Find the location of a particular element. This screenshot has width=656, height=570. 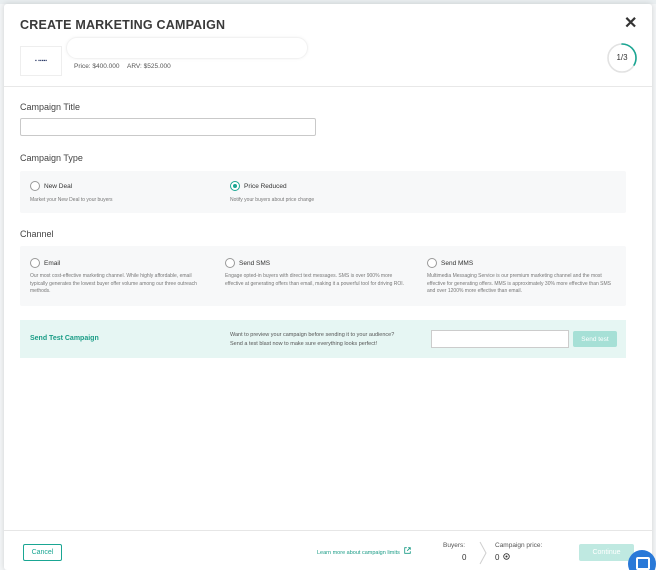

option-label: Email is located at coordinates (52, 263).